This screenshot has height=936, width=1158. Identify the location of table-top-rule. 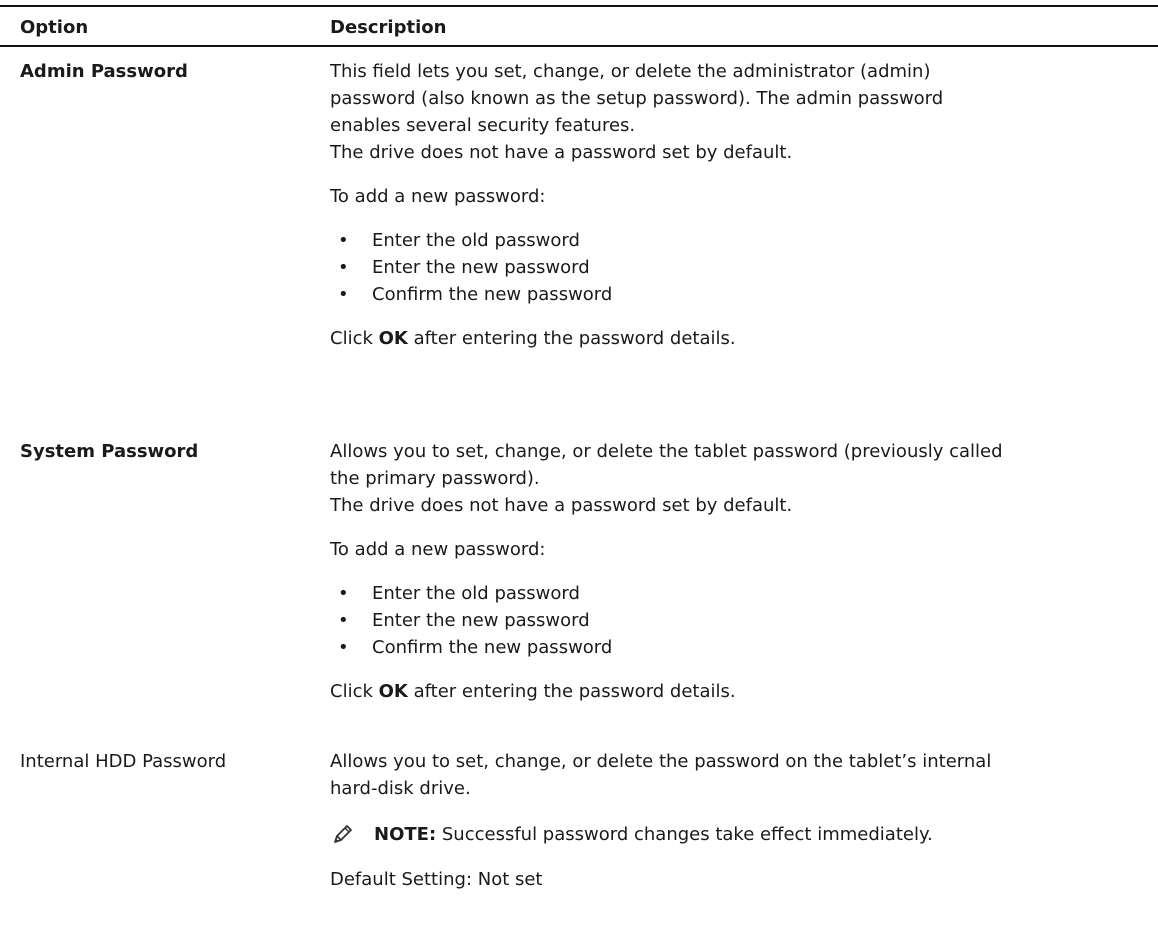
(579, 6).